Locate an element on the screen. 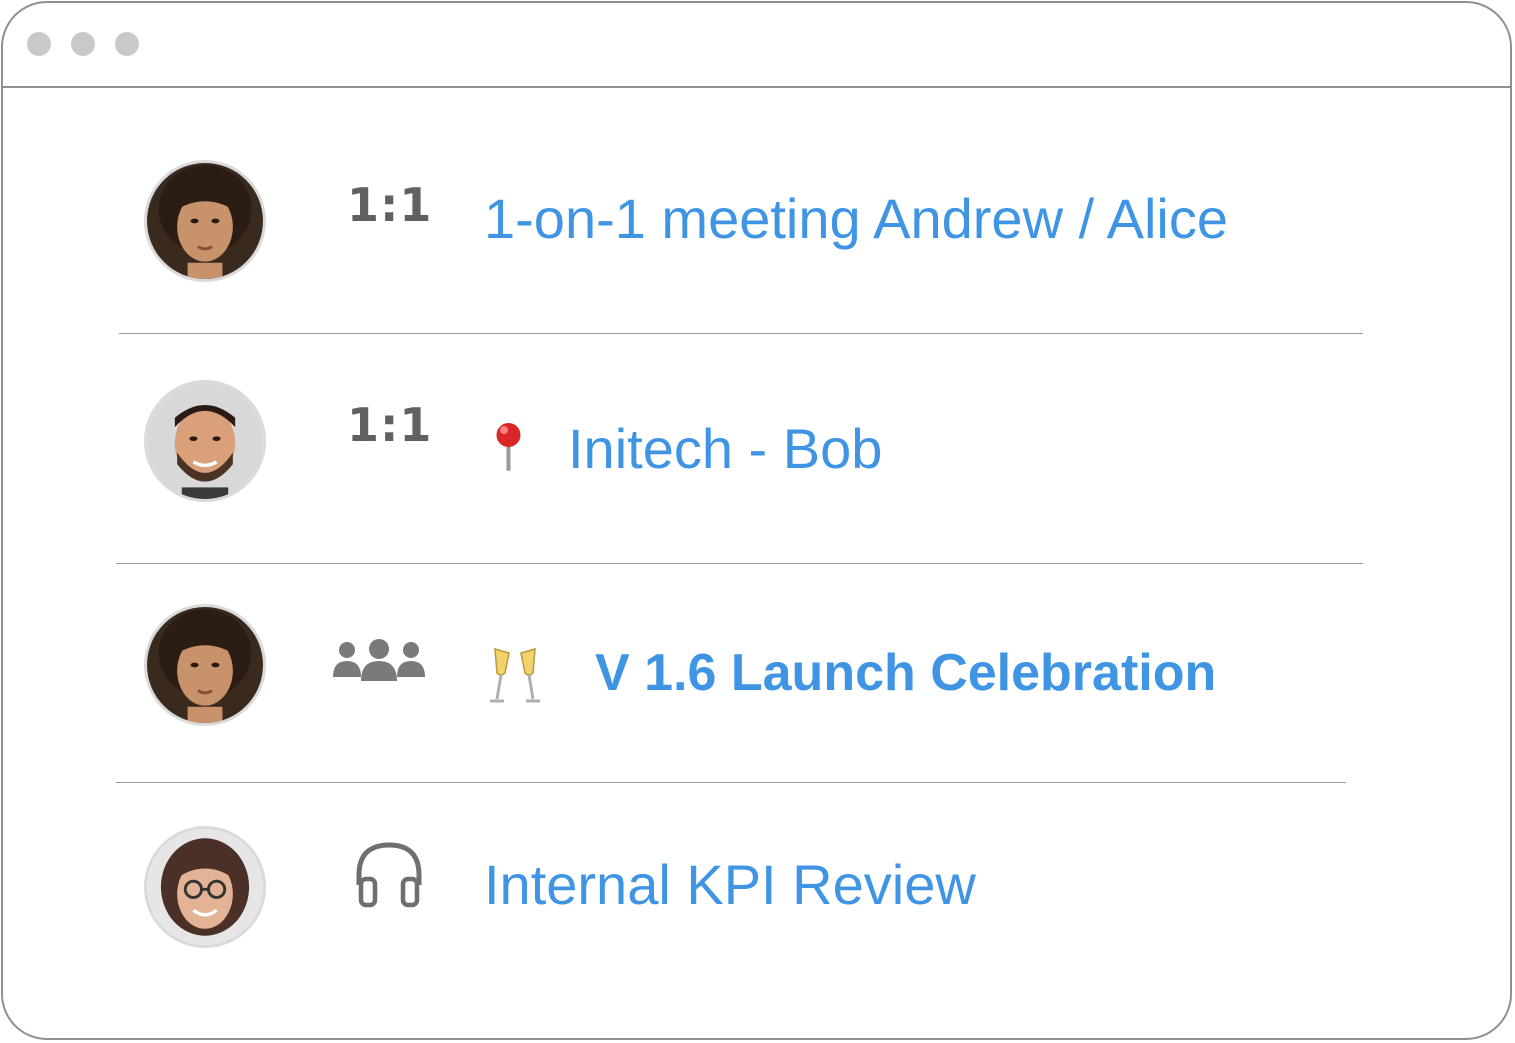 This screenshot has height=1043, width=1515. meeting-title: Initech - Bob is located at coordinates (725, 448).